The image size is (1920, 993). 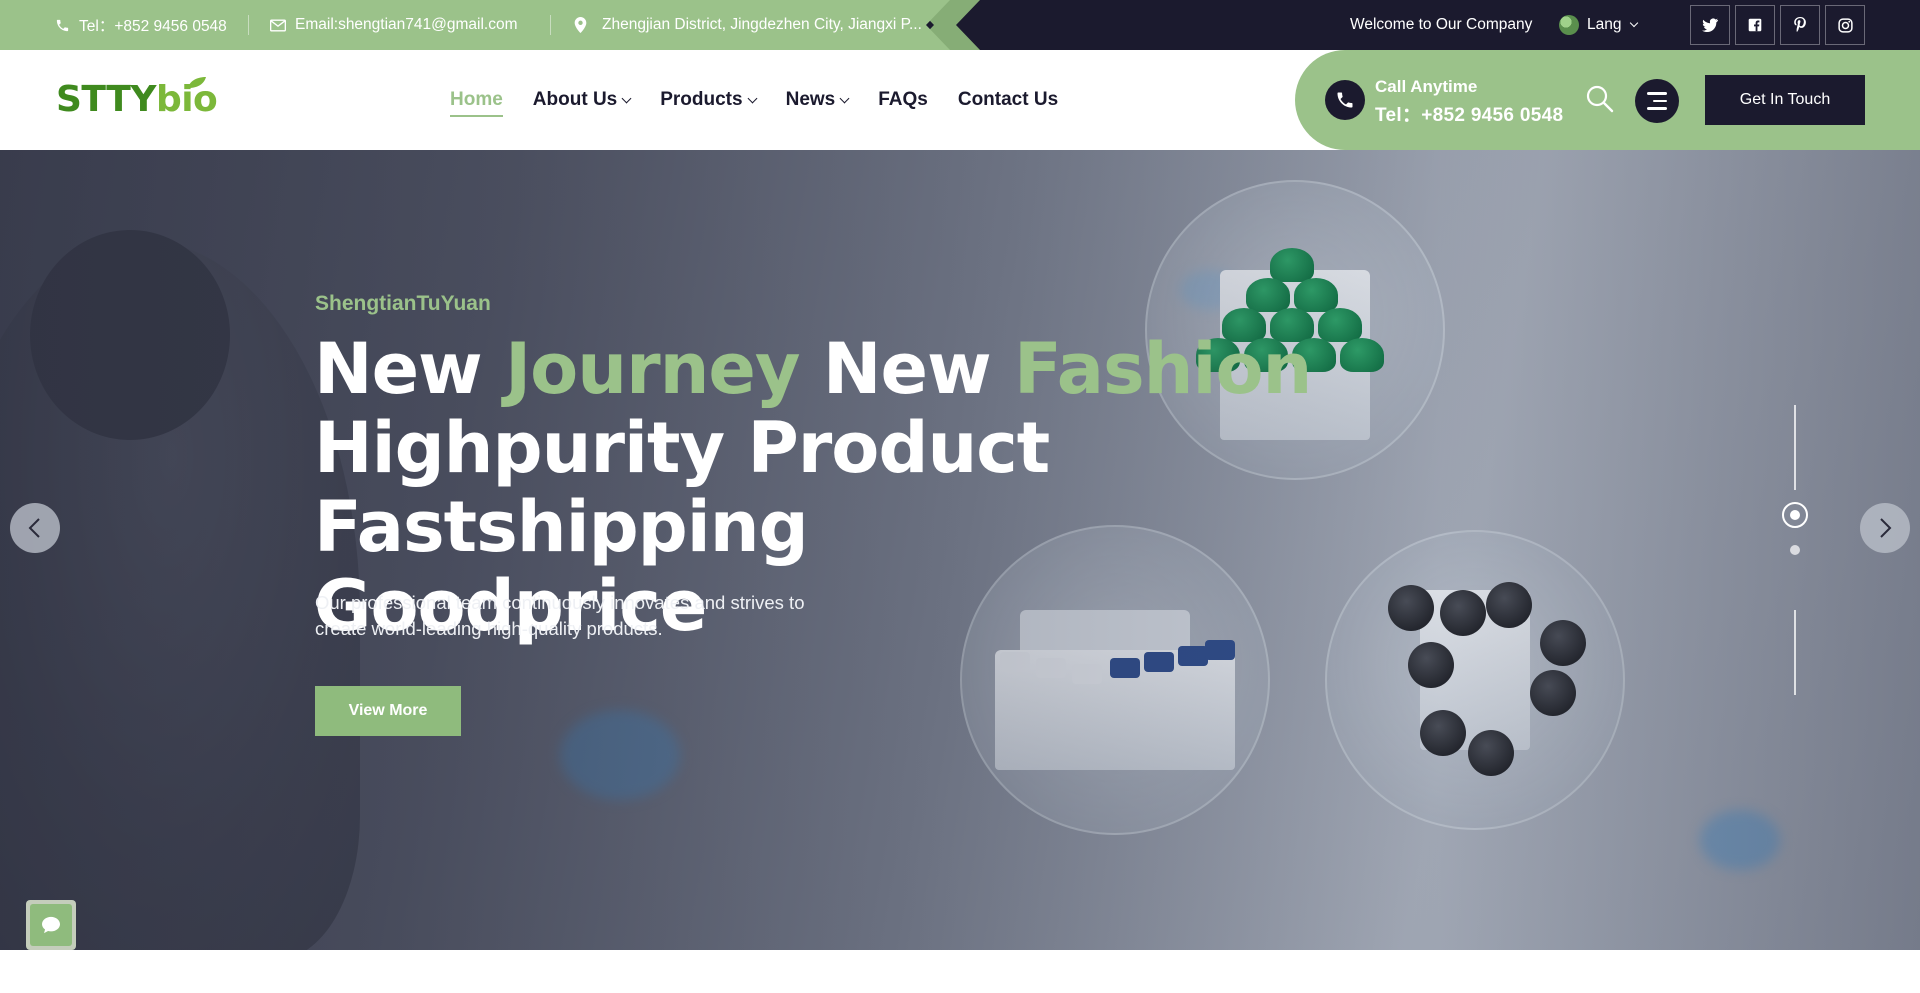 What do you see at coordinates (1795, 447) in the screenshot?
I see `pagination-line-top` at bounding box center [1795, 447].